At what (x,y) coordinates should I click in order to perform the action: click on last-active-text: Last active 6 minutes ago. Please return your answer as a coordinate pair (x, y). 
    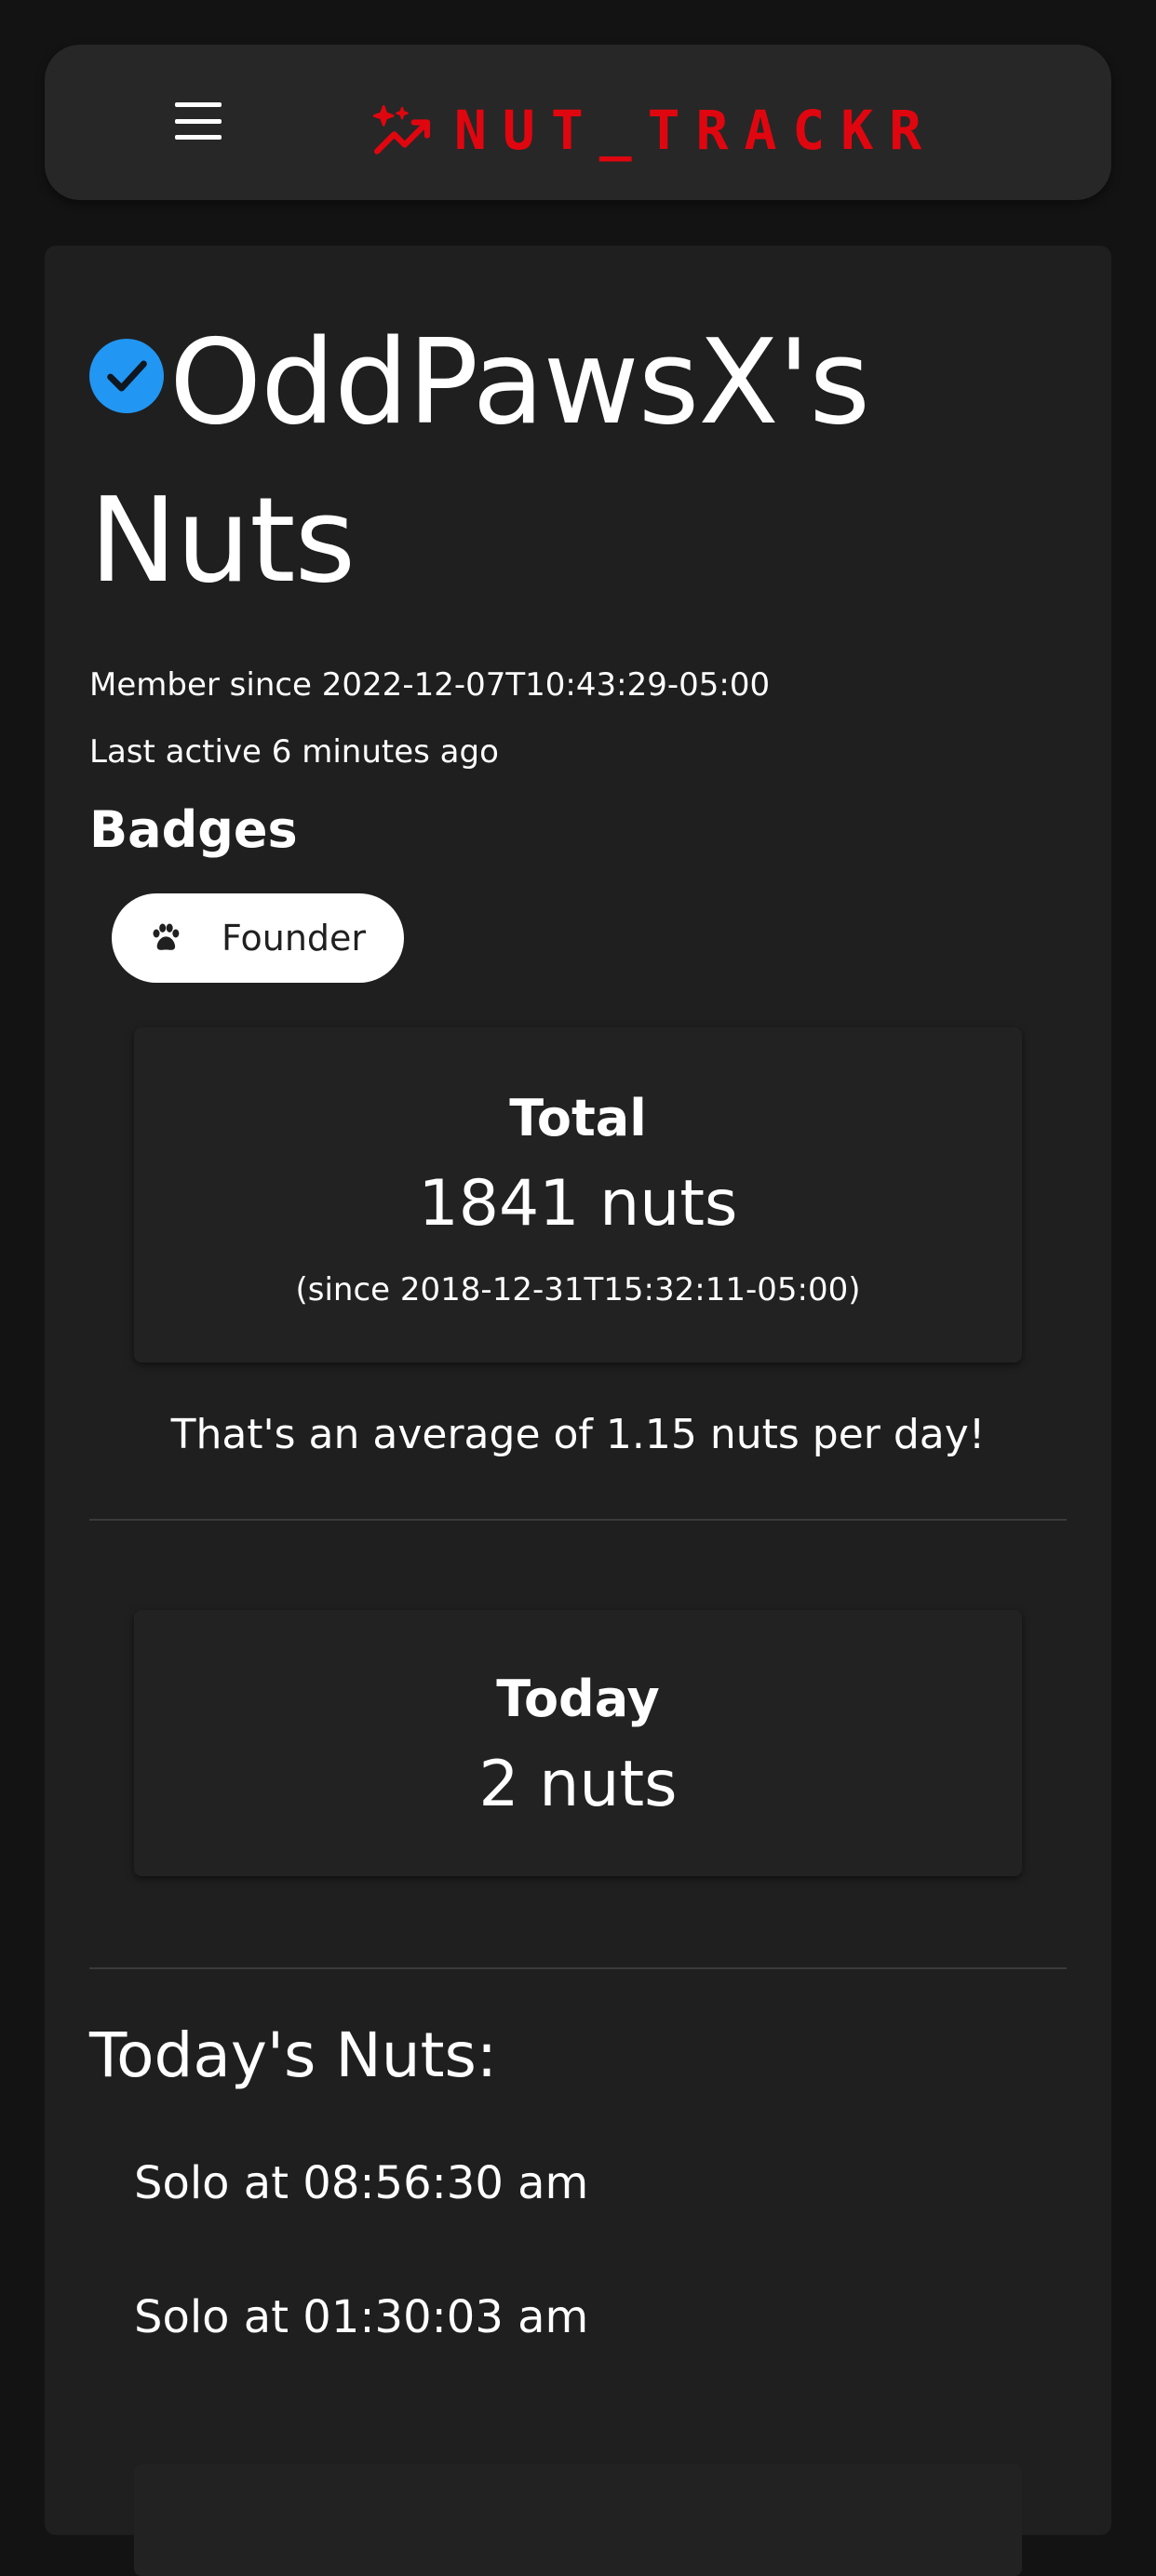
    Looking at the image, I should click on (294, 752).